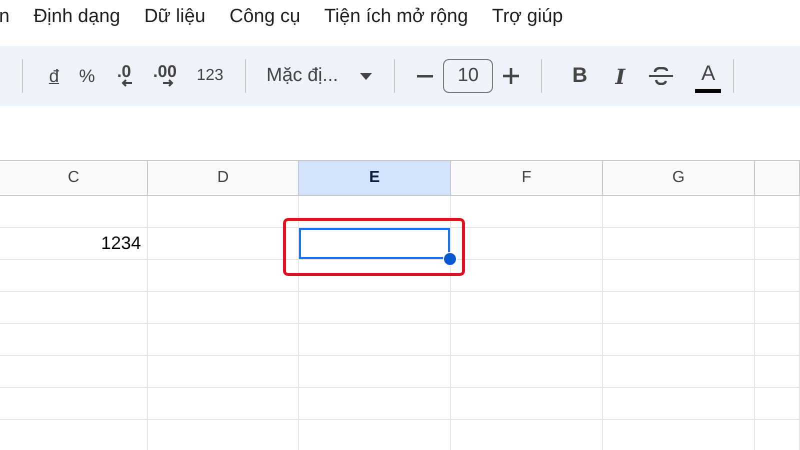 The image size is (800, 450). Describe the element at coordinates (124, 76) in the screenshot. I see `decrease-decimal-button: .0` at that location.